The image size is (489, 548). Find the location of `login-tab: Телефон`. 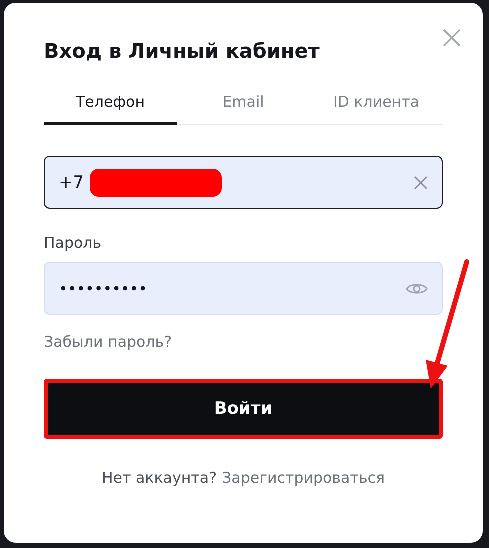

login-tab: Телефон is located at coordinates (110, 109).